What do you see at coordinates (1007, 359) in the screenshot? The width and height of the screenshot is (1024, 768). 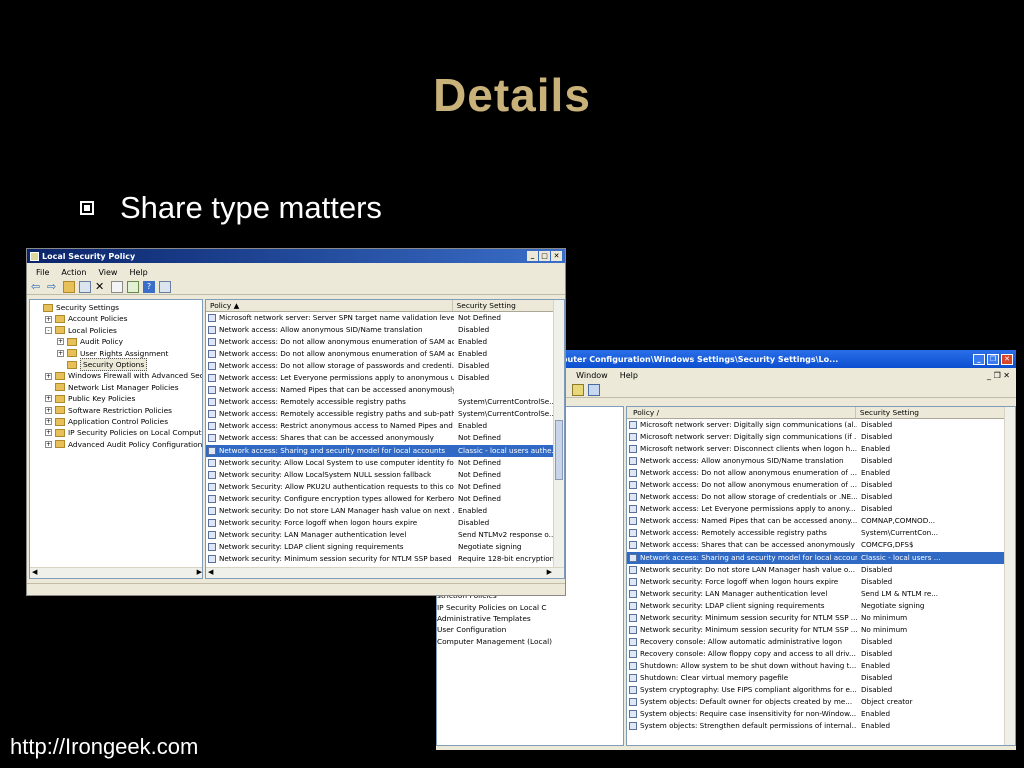 I see `close-icon: ✕` at bounding box center [1007, 359].